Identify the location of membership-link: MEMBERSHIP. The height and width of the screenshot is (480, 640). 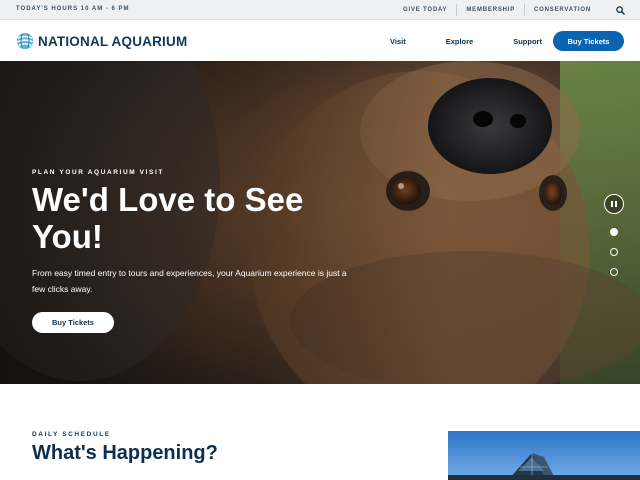
(490, 10).